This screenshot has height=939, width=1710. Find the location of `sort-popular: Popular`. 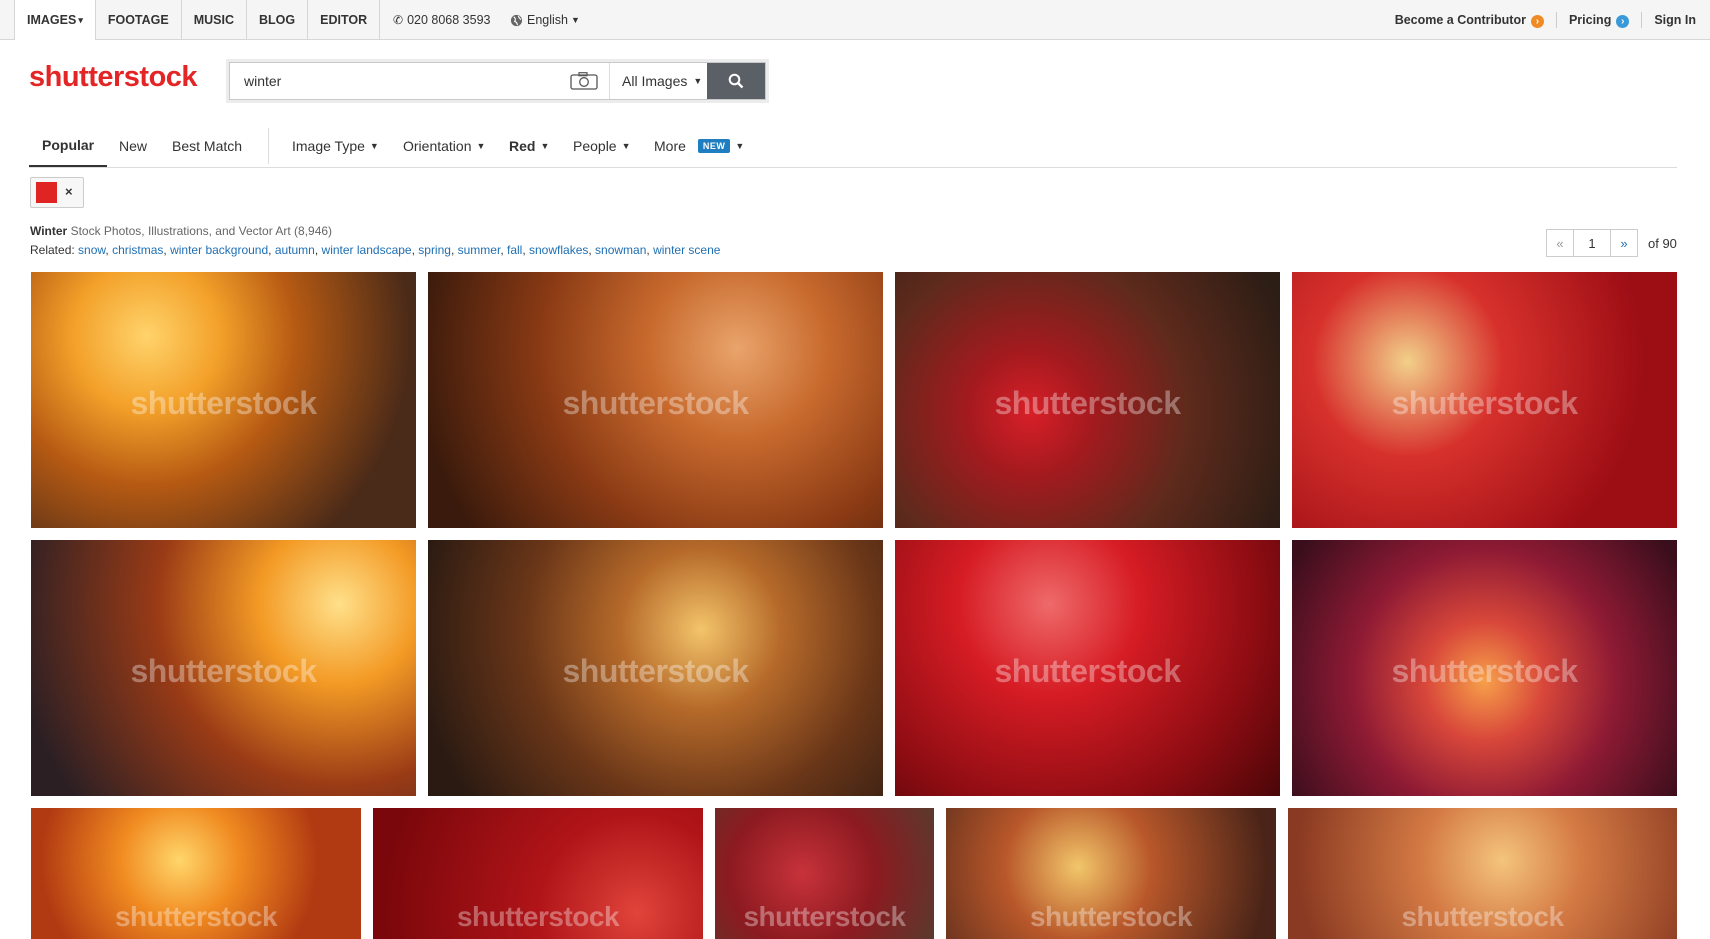

sort-popular: Popular is located at coordinates (68, 145).